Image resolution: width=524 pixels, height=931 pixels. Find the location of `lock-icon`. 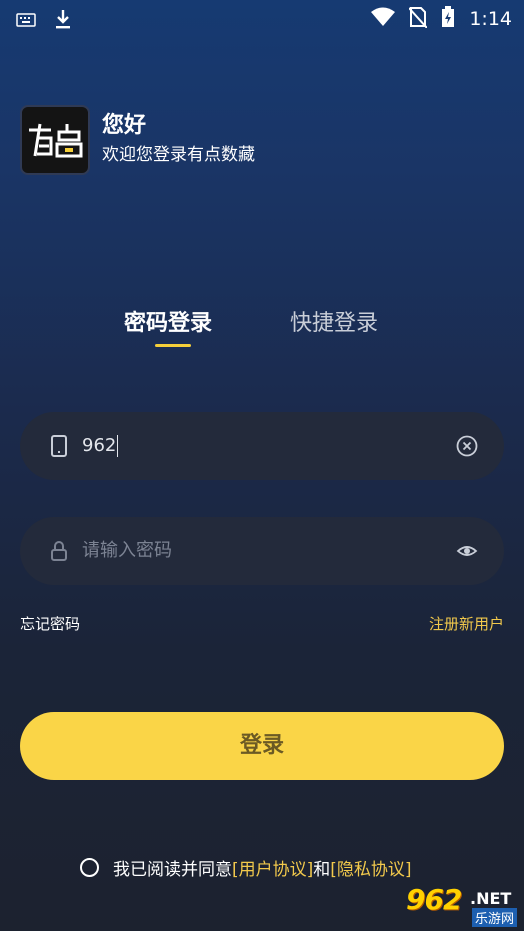

lock-icon is located at coordinates (59, 553).